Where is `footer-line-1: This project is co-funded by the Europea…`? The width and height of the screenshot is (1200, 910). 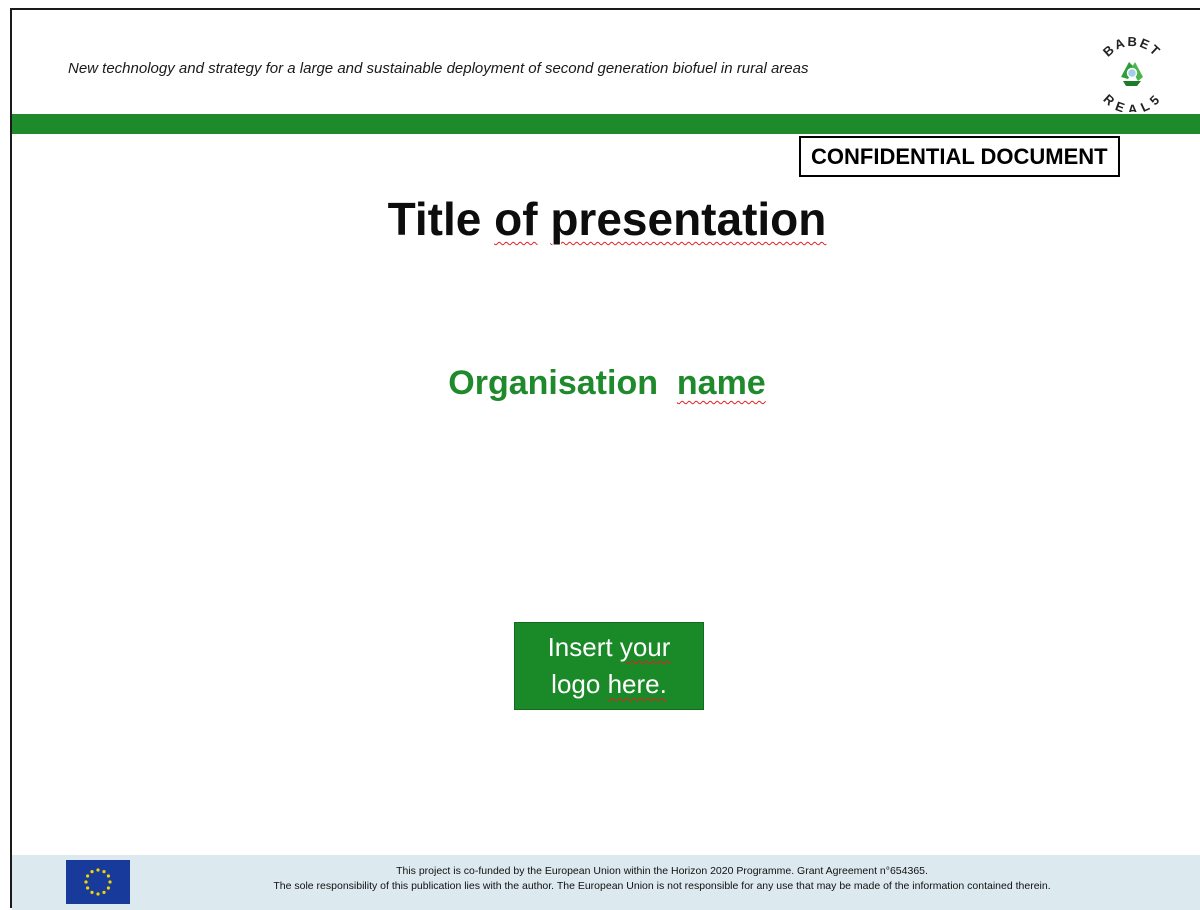
footer-line-1: This project is co-funded by the Europea… is located at coordinates (662, 871).